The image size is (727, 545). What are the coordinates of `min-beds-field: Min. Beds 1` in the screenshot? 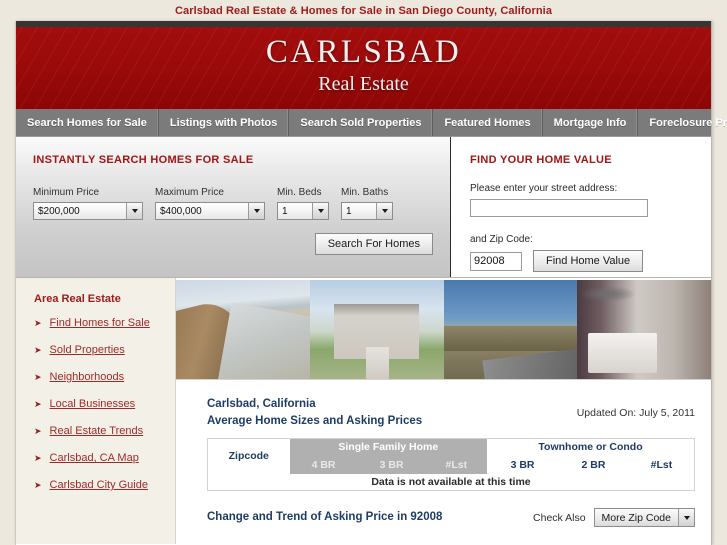 It's located at (303, 203).